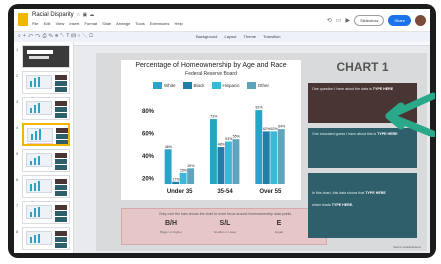  Describe the element at coordinates (252, 44) in the screenshot. I see `ruler` at that location.